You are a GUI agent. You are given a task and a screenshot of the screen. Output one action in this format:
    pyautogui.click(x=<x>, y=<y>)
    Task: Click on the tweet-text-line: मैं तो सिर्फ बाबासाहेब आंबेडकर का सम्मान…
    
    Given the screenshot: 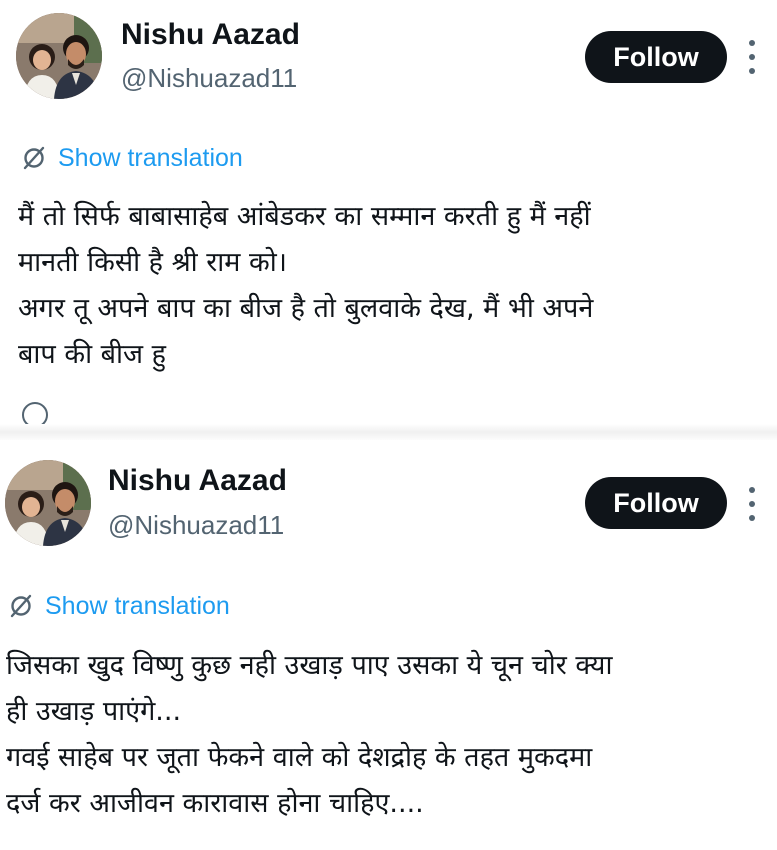 What is the action you would take?
    pyautogui.click(x=304, y=216)
    